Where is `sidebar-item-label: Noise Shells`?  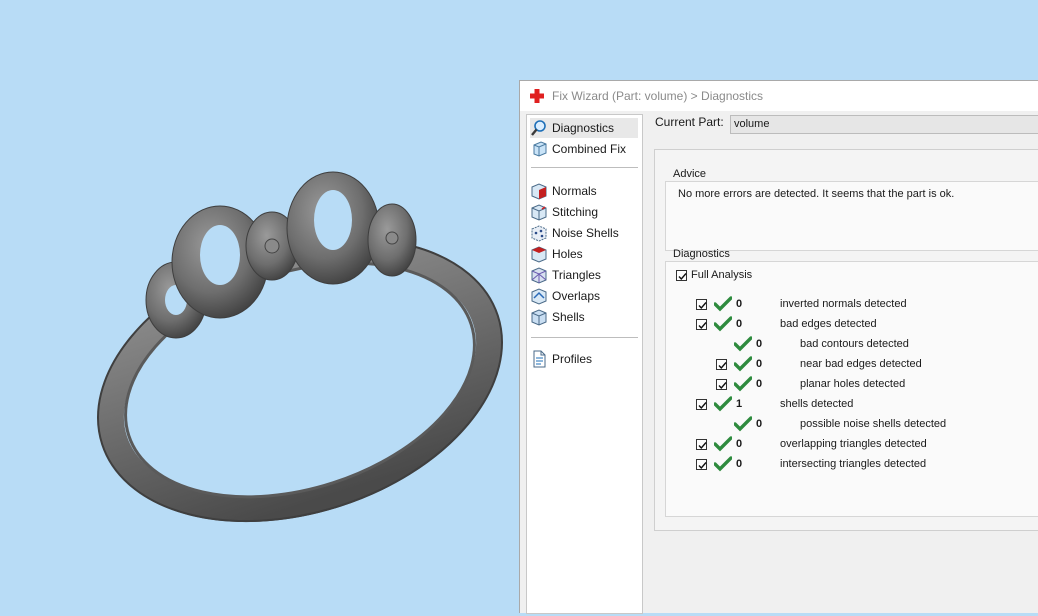
sidebar-item-label: Noise Shells is located at coordinates (585, 233).